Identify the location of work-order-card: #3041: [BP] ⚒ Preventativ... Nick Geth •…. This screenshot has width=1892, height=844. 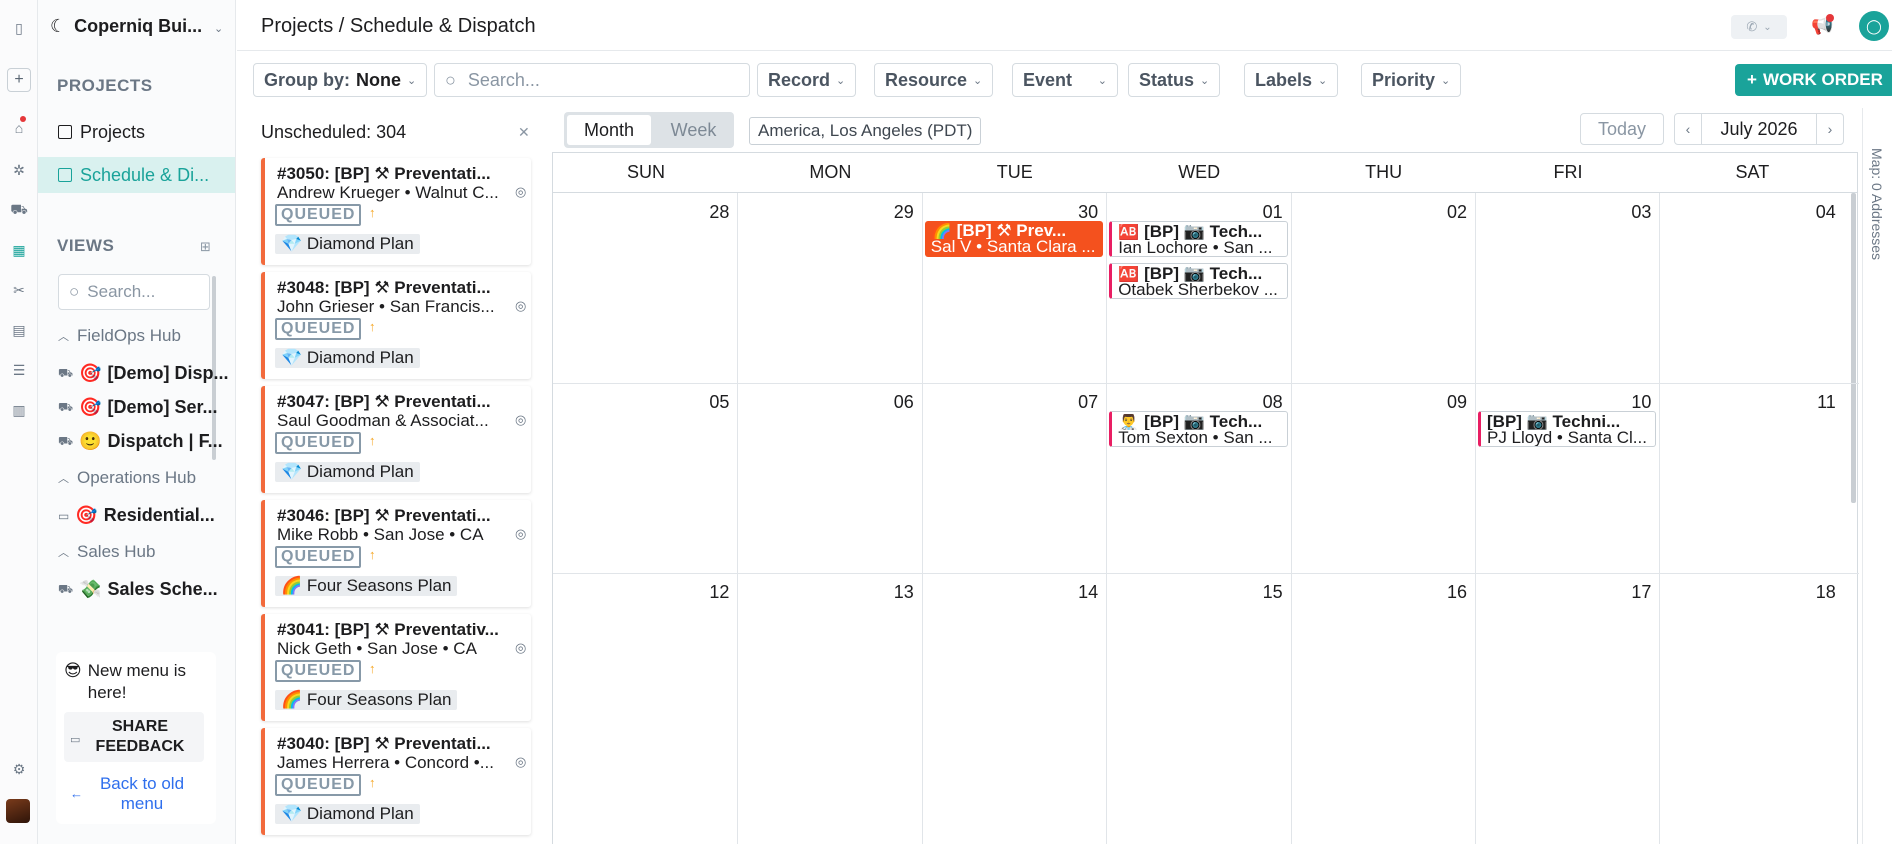
(396, 667).